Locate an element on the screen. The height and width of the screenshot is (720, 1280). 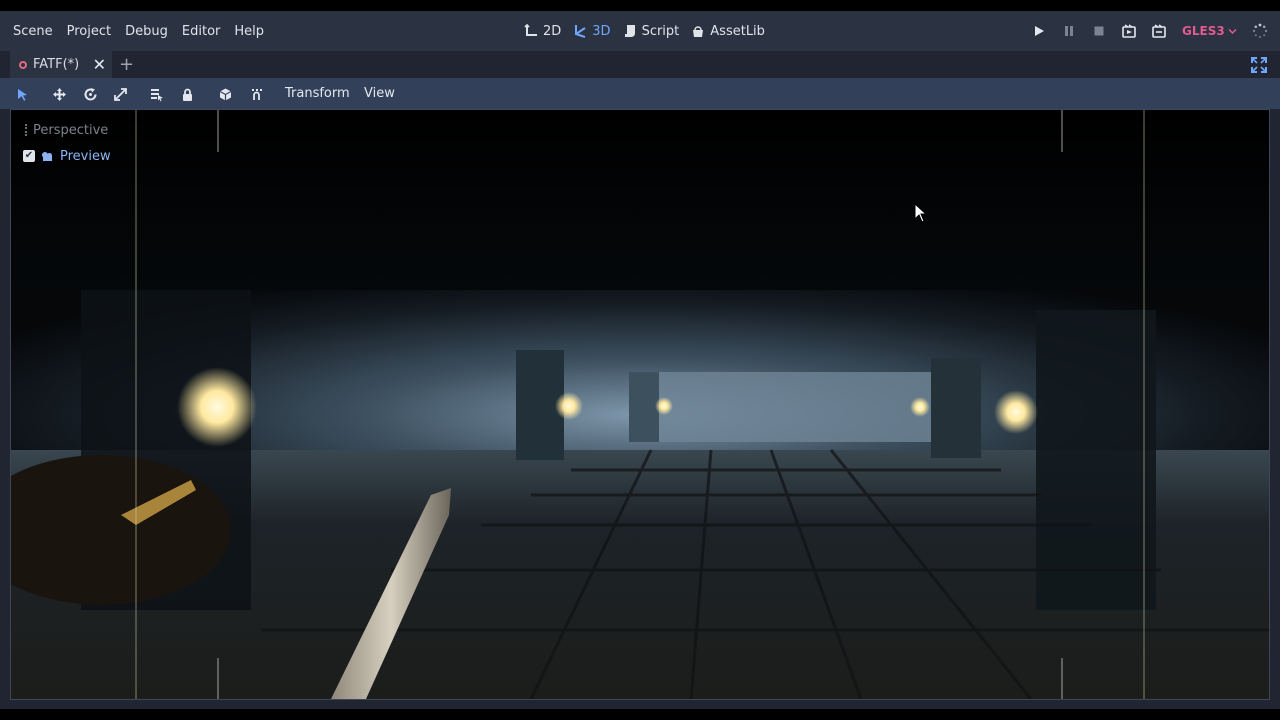
perspective-menu: Perspective is located at coordinates (66, 130).